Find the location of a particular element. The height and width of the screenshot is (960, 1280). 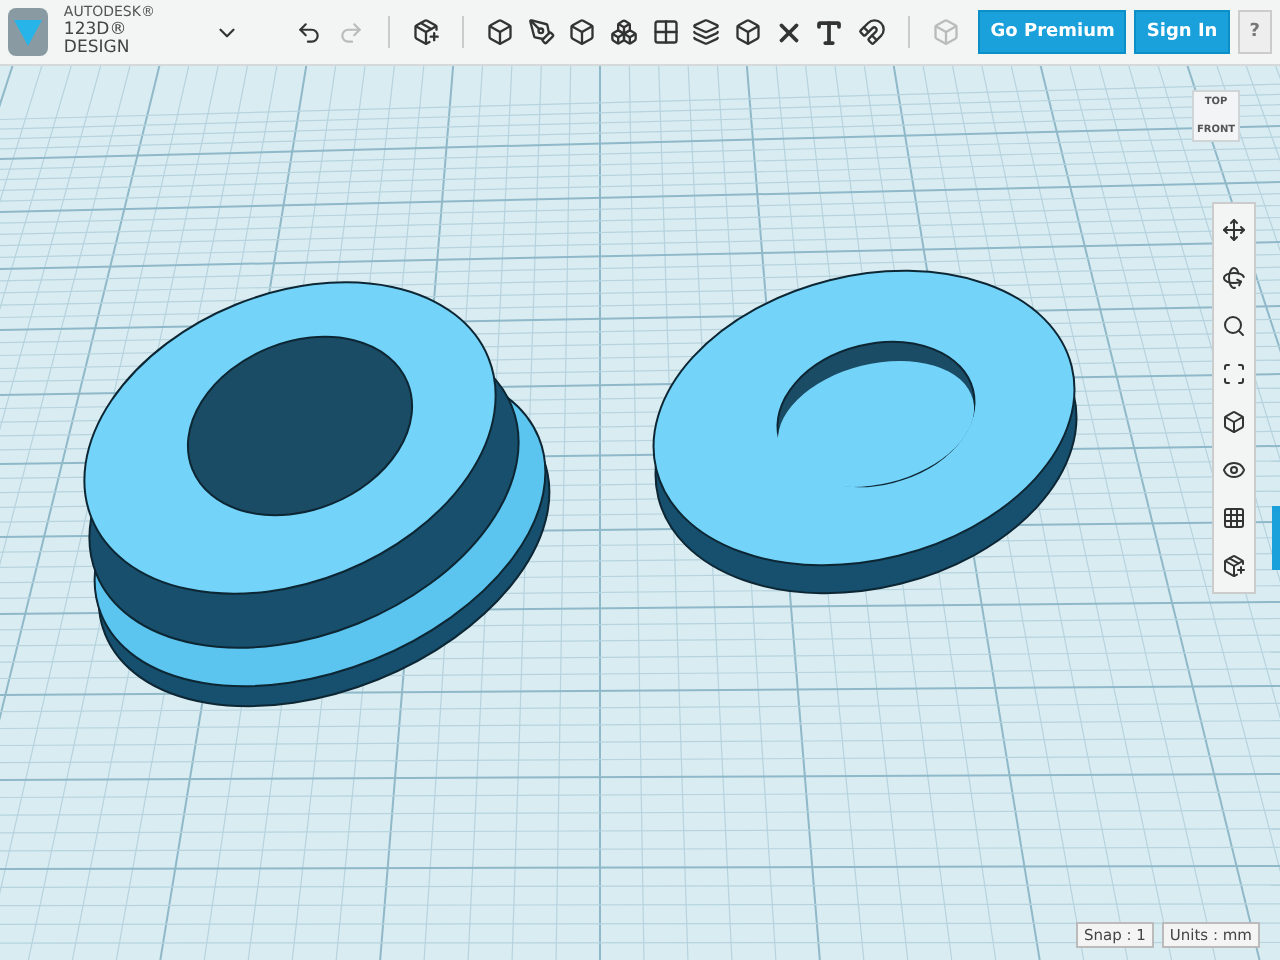

header-button: Go Premium is located at coordinates (1052, 32).